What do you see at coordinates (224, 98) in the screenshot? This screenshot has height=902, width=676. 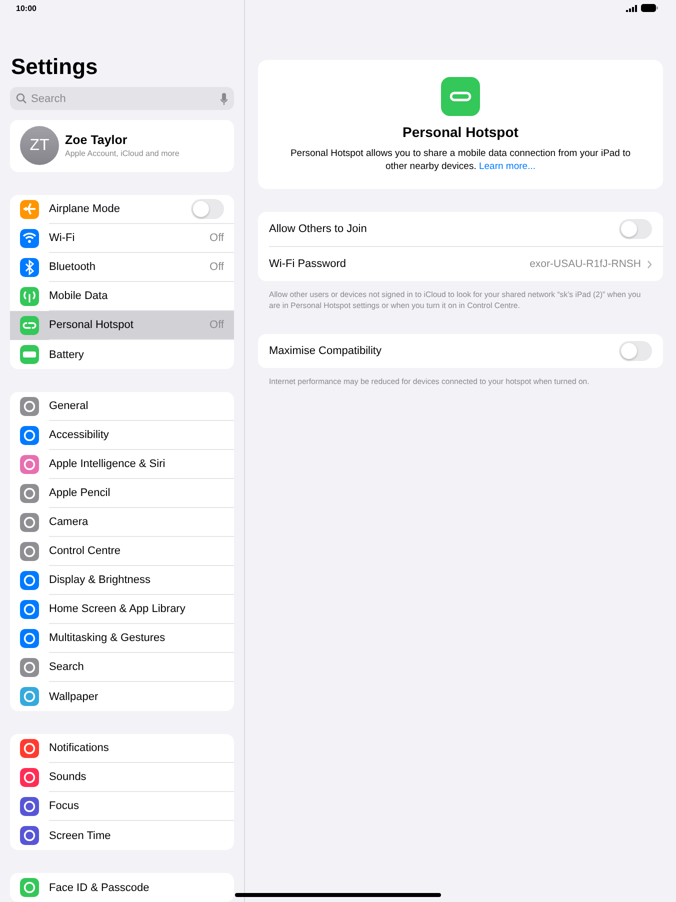 I see `microphone-icon` at bounding box center [224, 98].